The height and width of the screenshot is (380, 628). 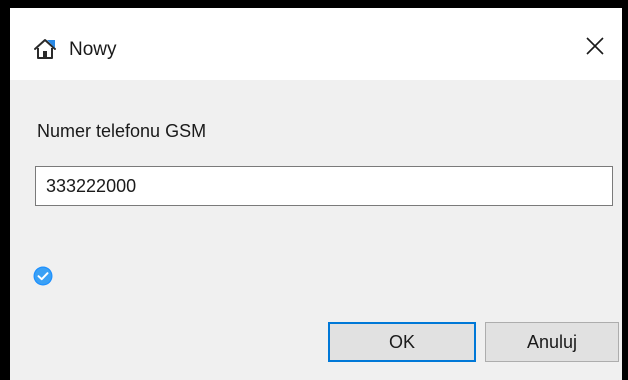 What do you see at coordinates (93, 49) in the screenshot?
I see `window-title: Nowy` at bounding box center [93, 49].